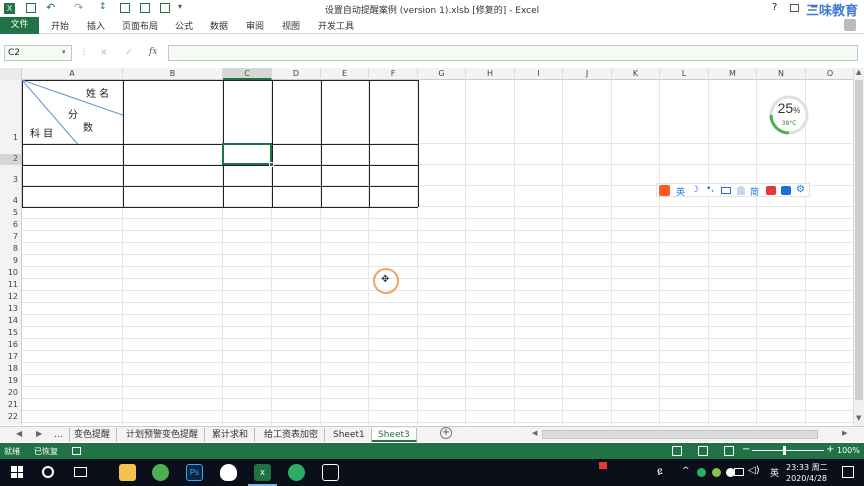 The width and height of the screenshot is (864, 486). Describe the element at coordinates (490, 74) in the screenshot. I see `column-header-h: H` at that location.